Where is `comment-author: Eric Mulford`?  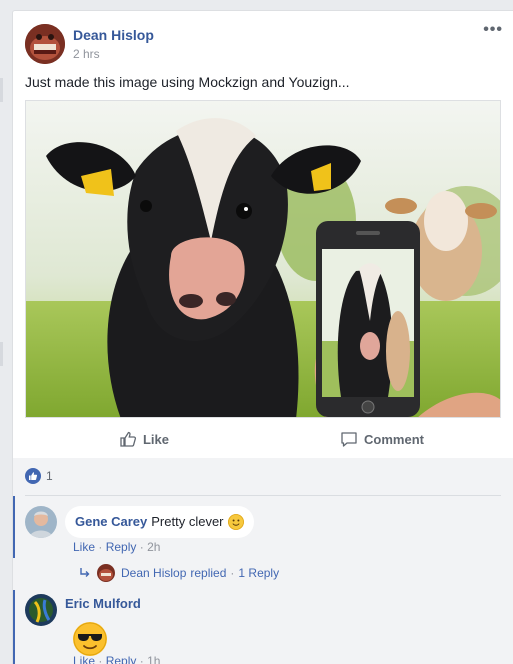
comment-author: Eric Mulford is located at coordinates (103, 604).